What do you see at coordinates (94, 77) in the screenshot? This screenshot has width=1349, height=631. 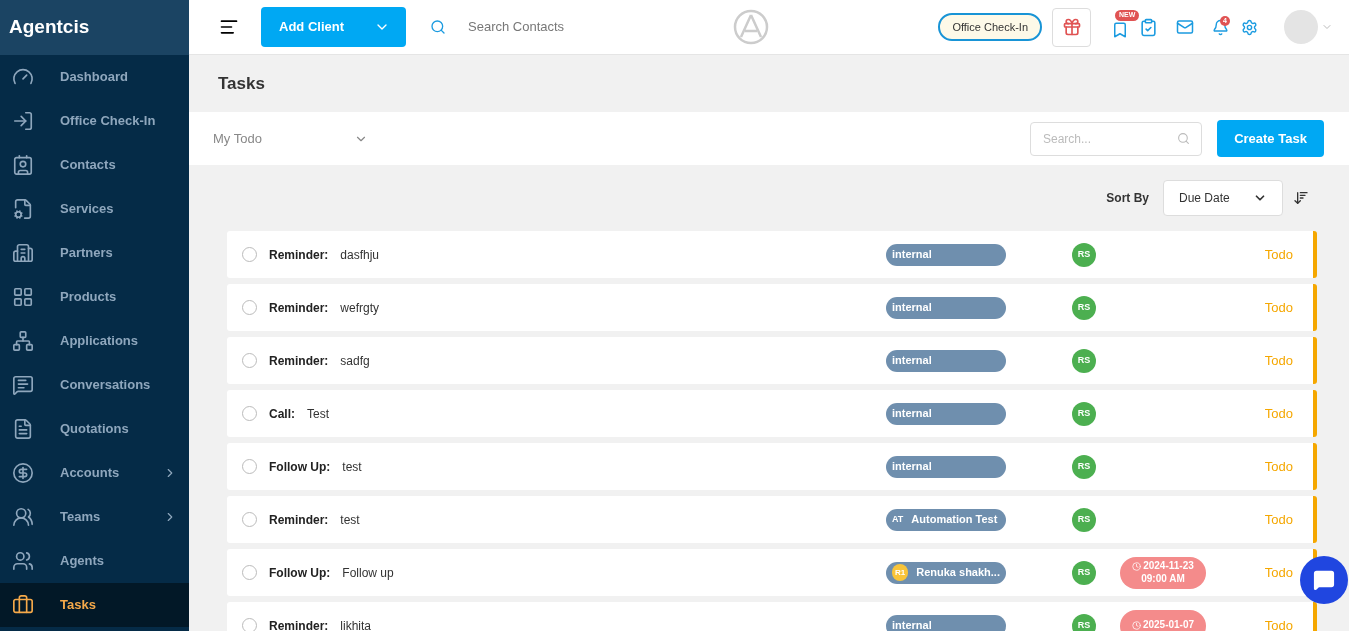 I see `sidebar-item: Dashboard` at bounding box center [94, 77].